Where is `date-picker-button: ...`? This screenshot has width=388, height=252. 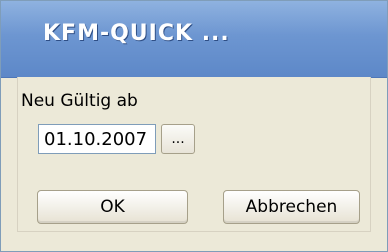 date-picker-button: ... is located at coordinates (178, 139).